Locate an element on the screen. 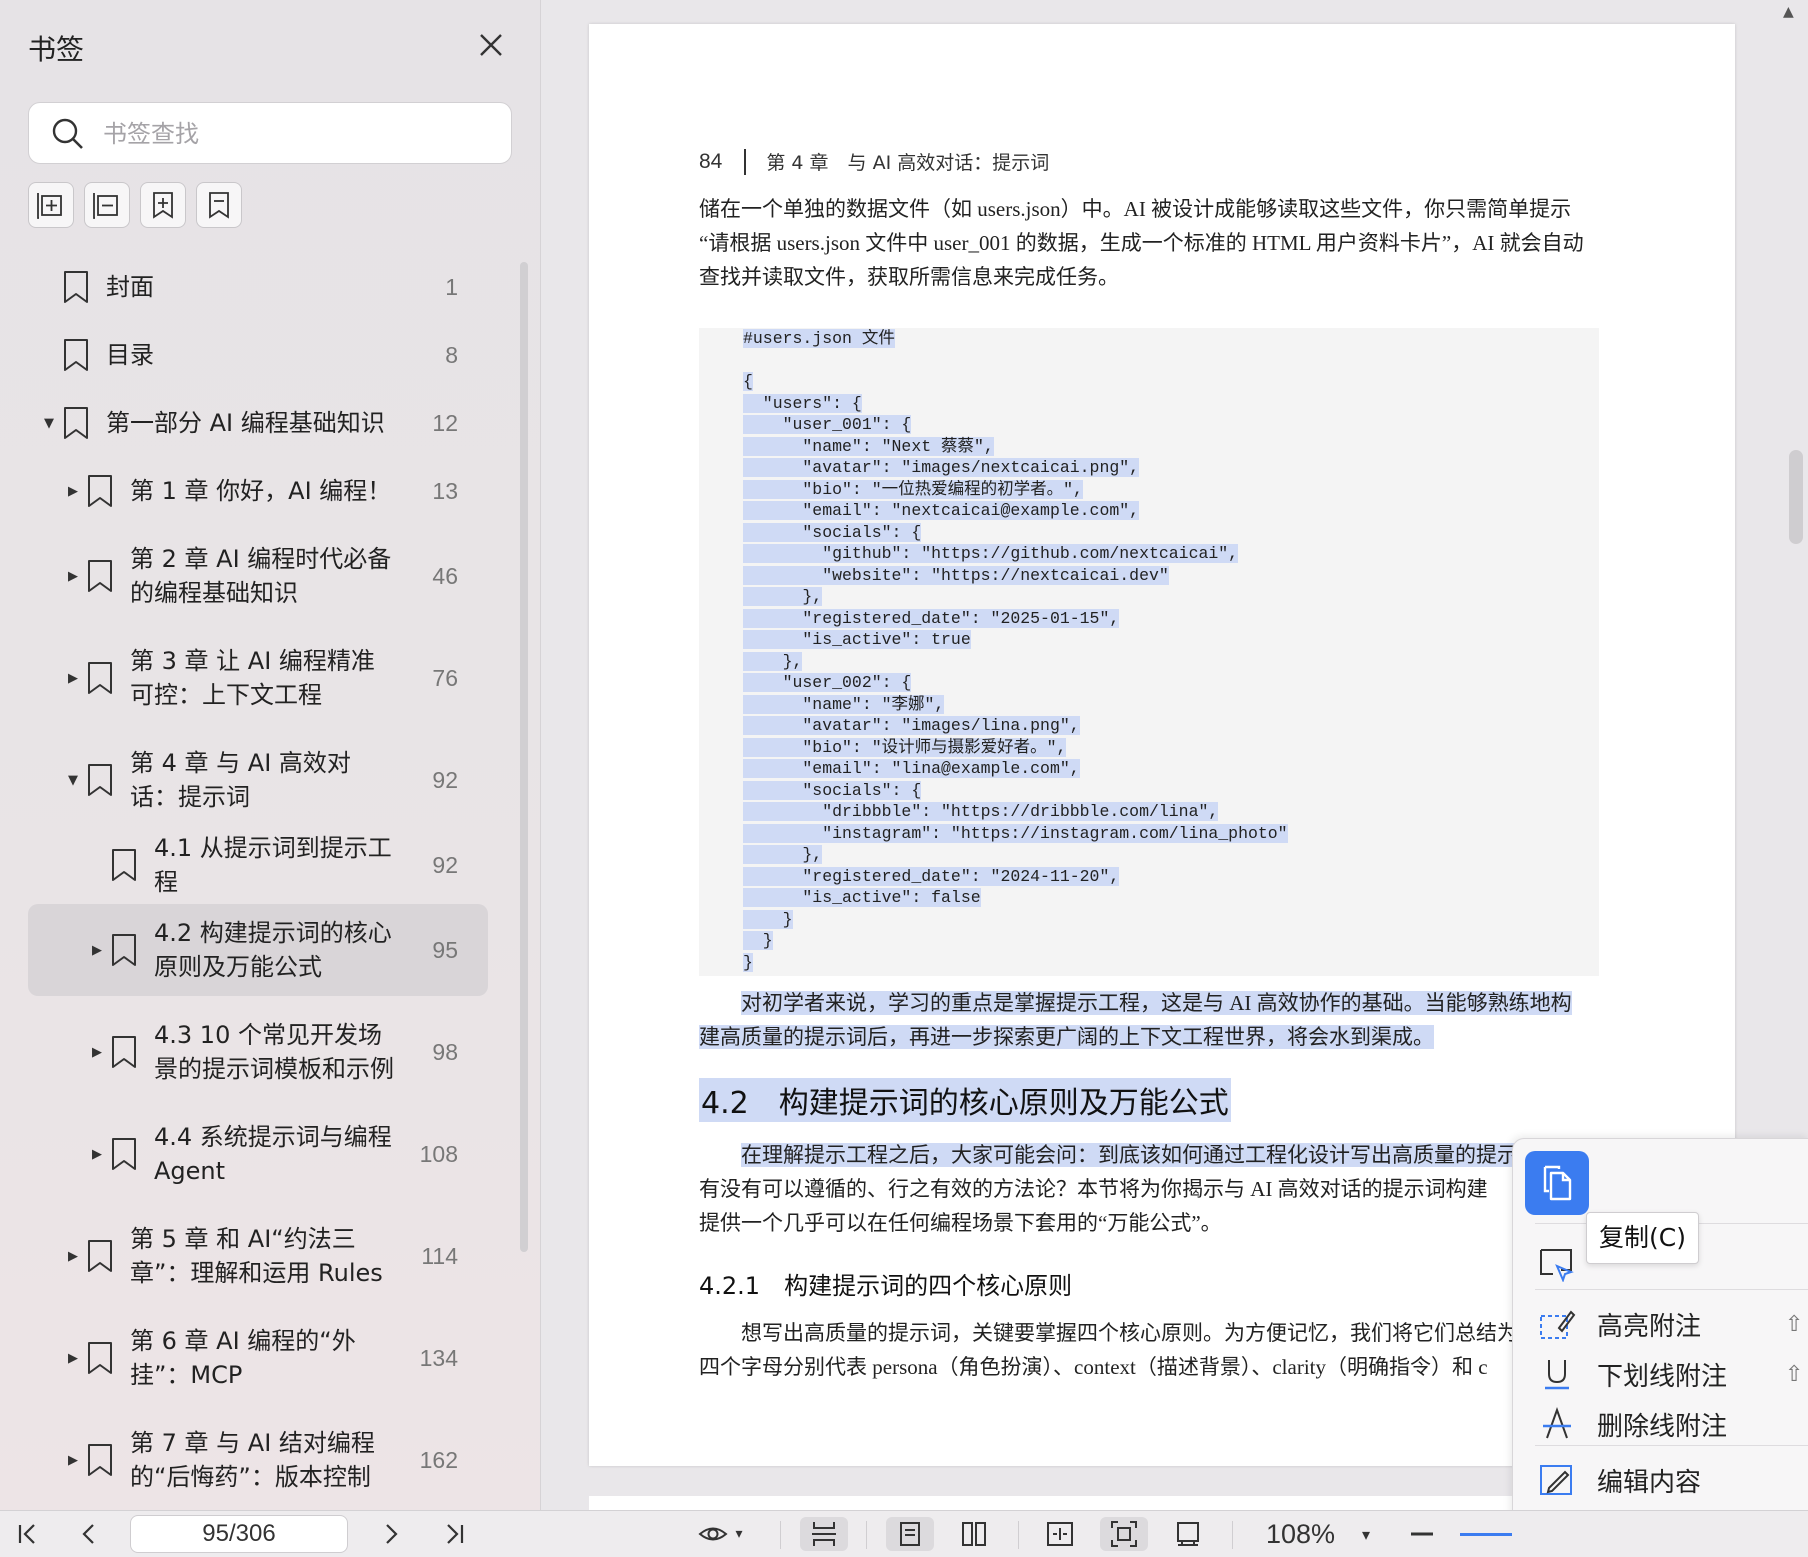 The image size is (1808, 1557). bookmark-item: ▶ 第 6 章 AI 编程的“外挂”：MCP 134 is located at coordinates (258, 1358).